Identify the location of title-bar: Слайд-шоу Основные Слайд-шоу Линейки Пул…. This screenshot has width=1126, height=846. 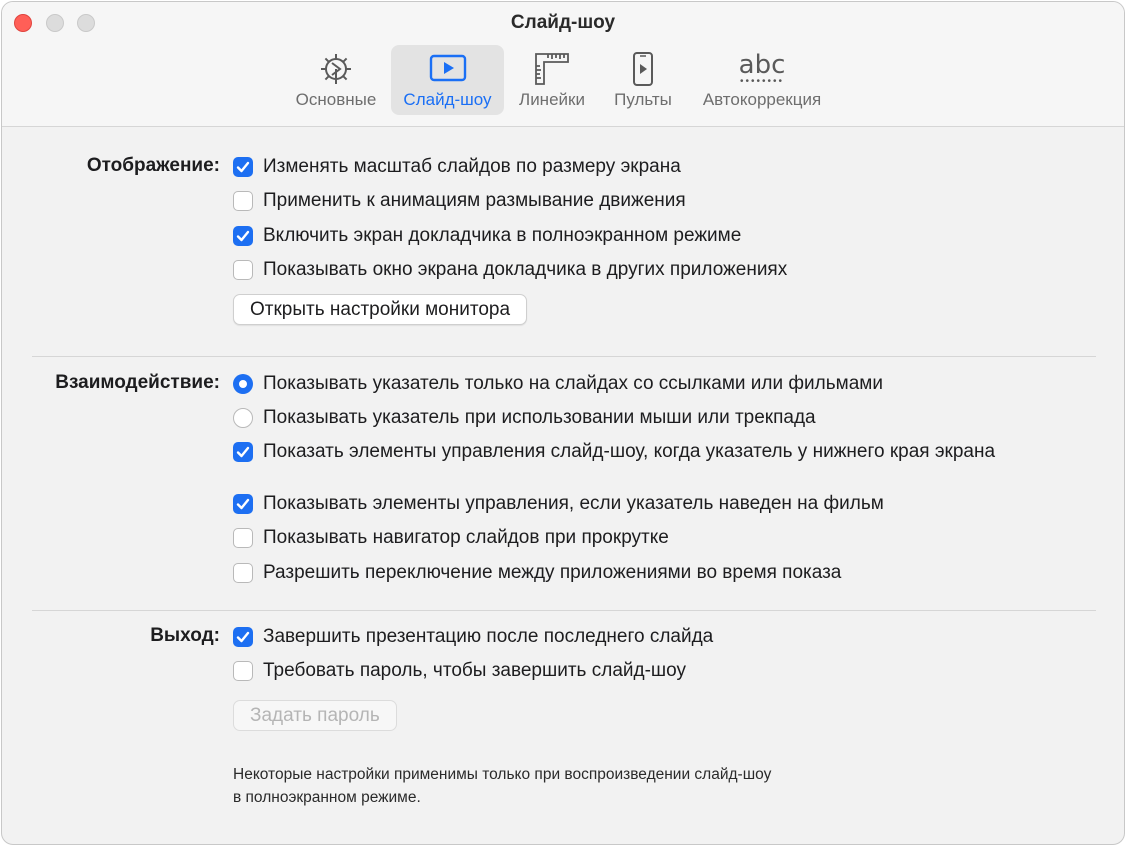
(563, 64).